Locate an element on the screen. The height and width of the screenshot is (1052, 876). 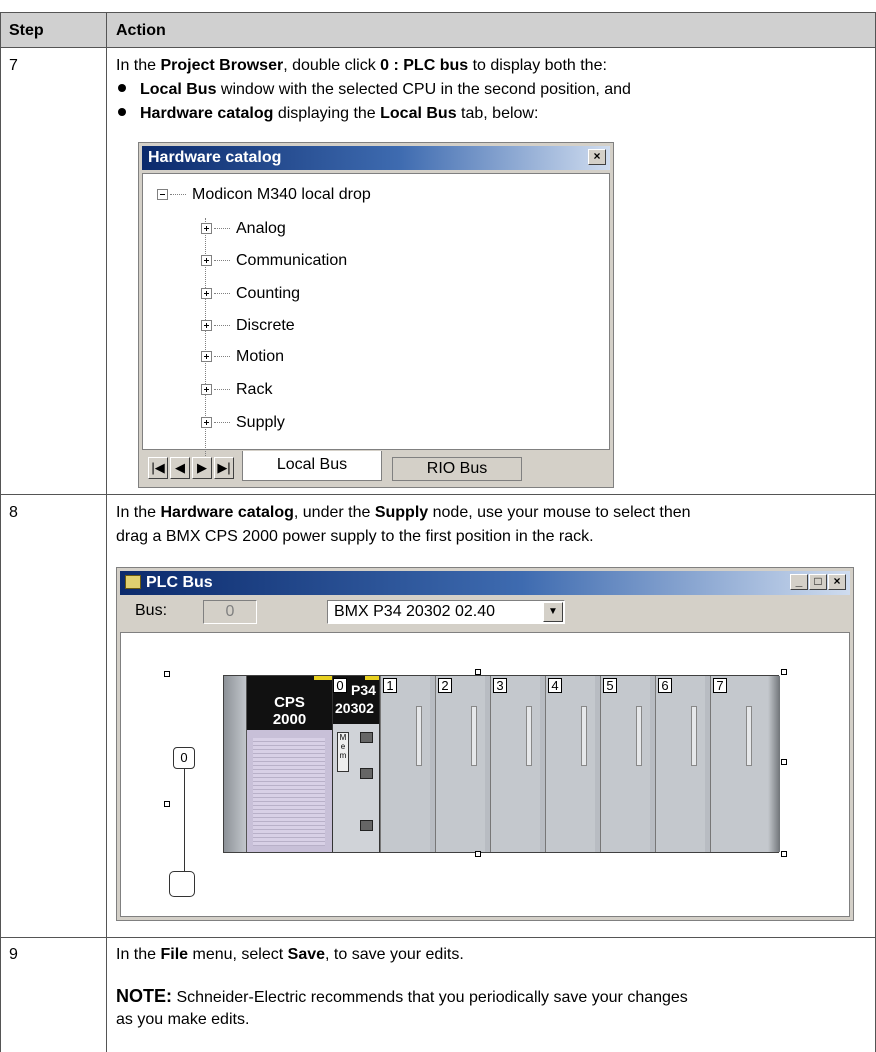
catalog-tab-bar: |◀ ◀ ▶ ▶| Local Bus RIO Bus is located at coordinates (376, 468).